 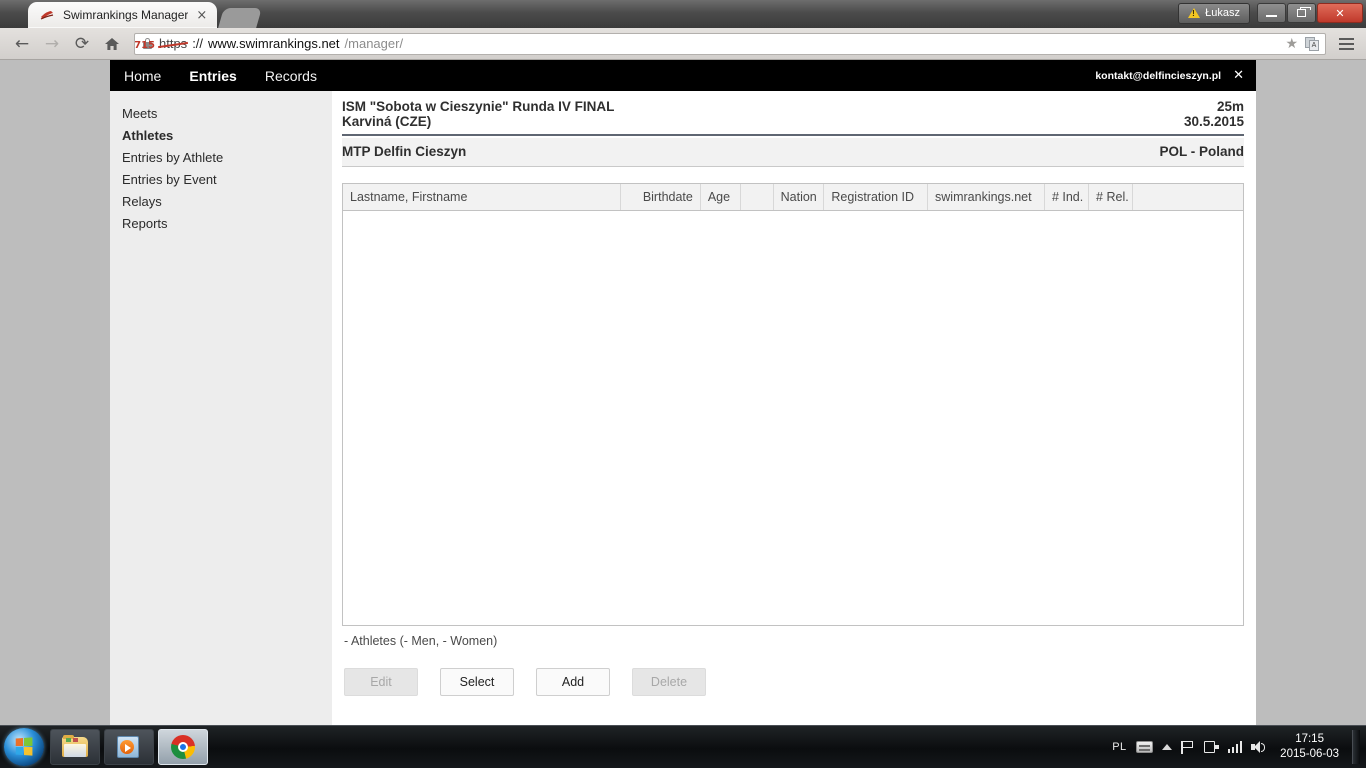 What do you see at coordinates (227, 136) in the screenshot?
I see `sidebar-item-athletes: Athletes` at bounding box center [227, 136].